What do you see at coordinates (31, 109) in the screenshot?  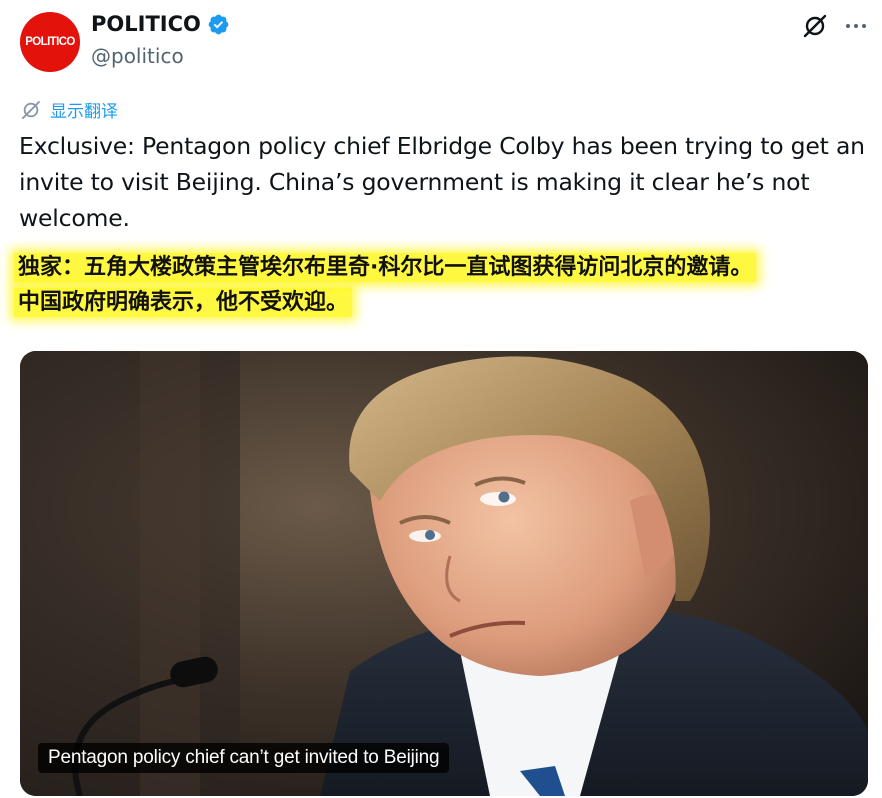 I see `translate-icon` at bounding box center [31, 109].